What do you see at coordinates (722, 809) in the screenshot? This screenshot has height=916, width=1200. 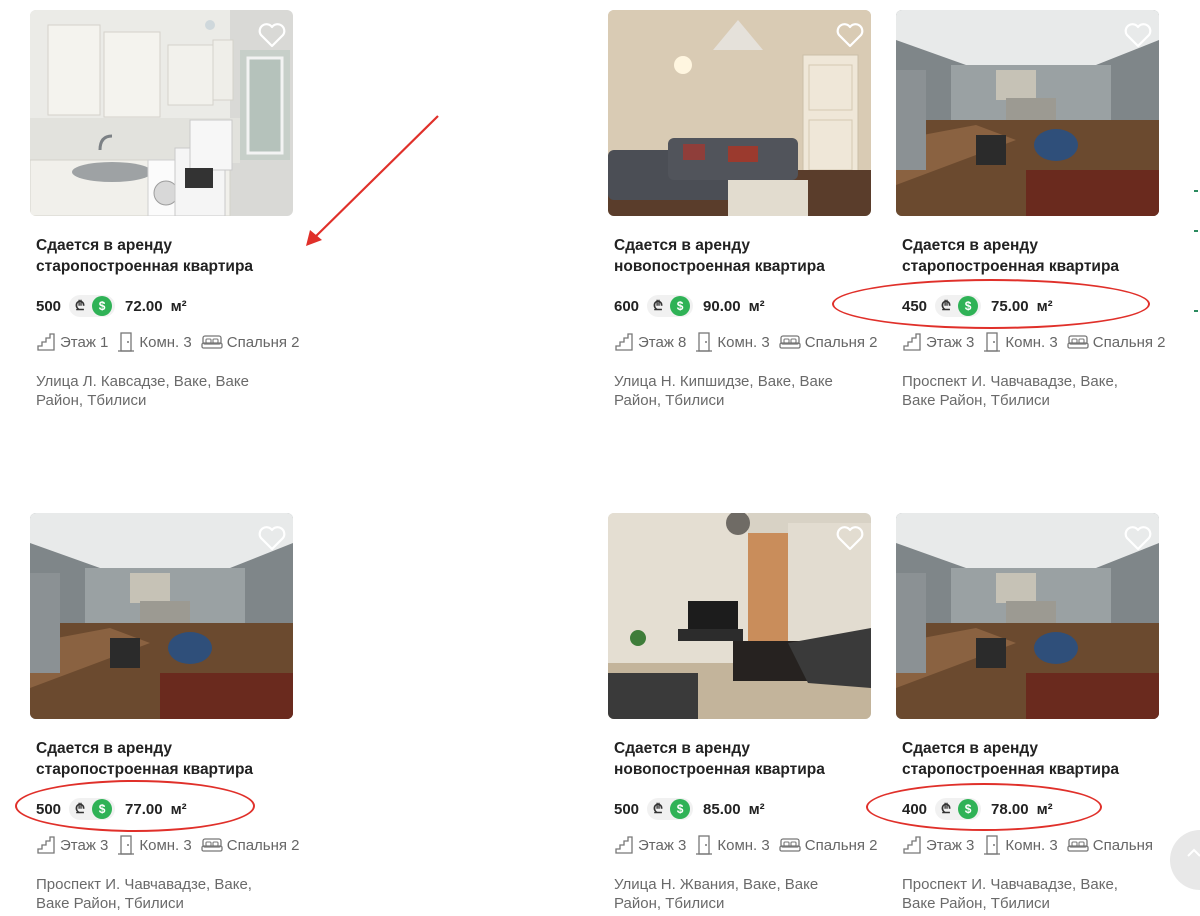 I see `area-value: 85.00` at bounding box center [722, 809].